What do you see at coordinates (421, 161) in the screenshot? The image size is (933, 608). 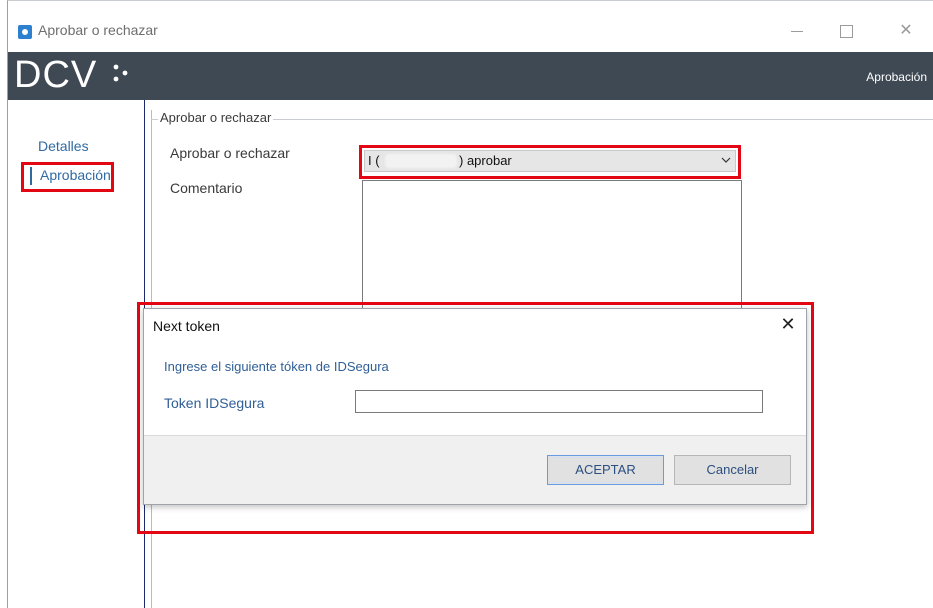 I see `redacted-name` at bounding box center [421, 161].